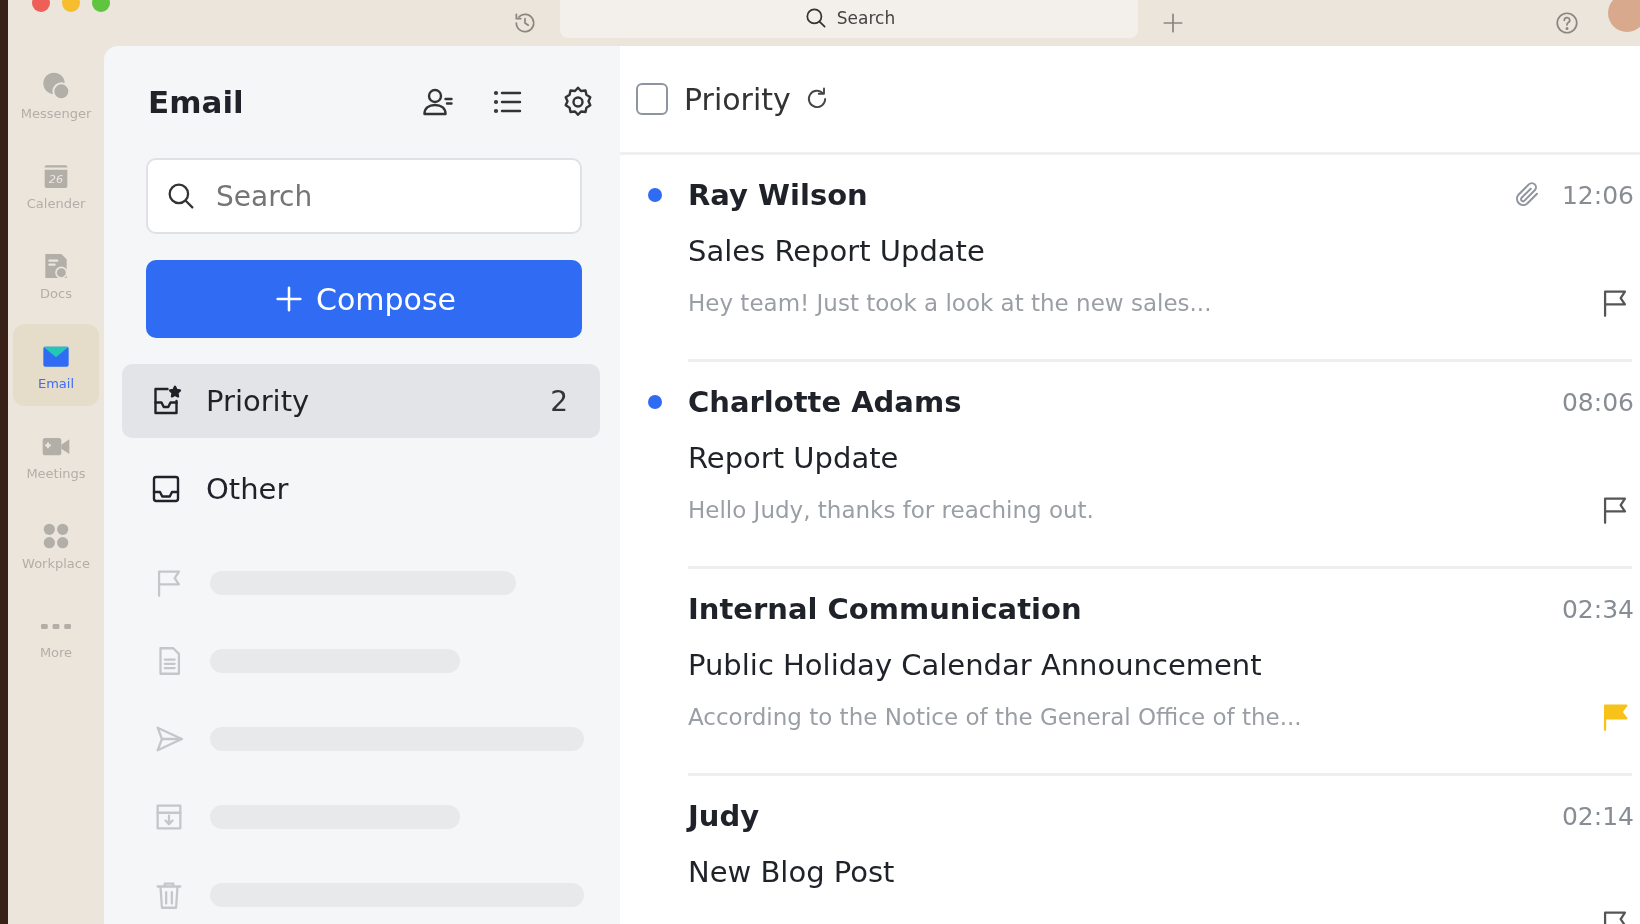 The height and width of the screenshot is (924, 1640). What do you see at coordinates (56, 545) in the screenshot?
I see `rail-item: Workplace` at bounding box center [56, 545].